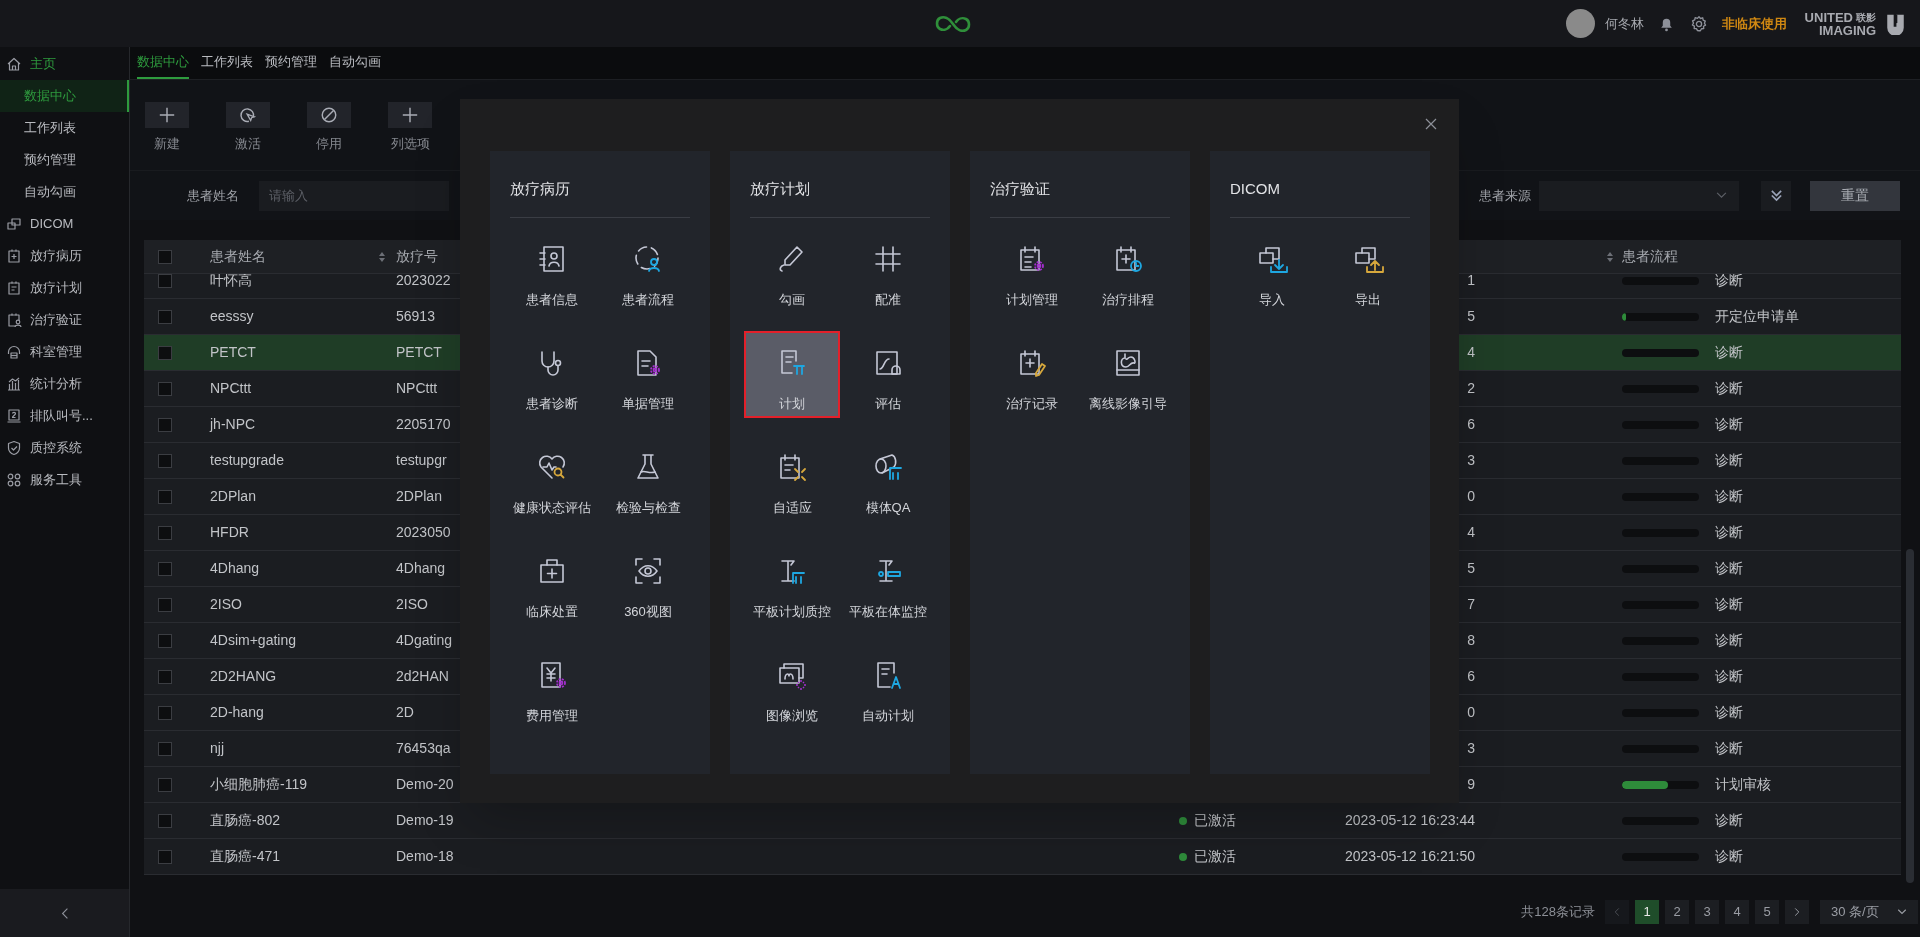 This screenshot has height=937, width=1920. I want to click on table-row: 直肠癌-802 Demo-19 已激活 2023-05-12 16:23:44 诊断, so click(1022, 821).